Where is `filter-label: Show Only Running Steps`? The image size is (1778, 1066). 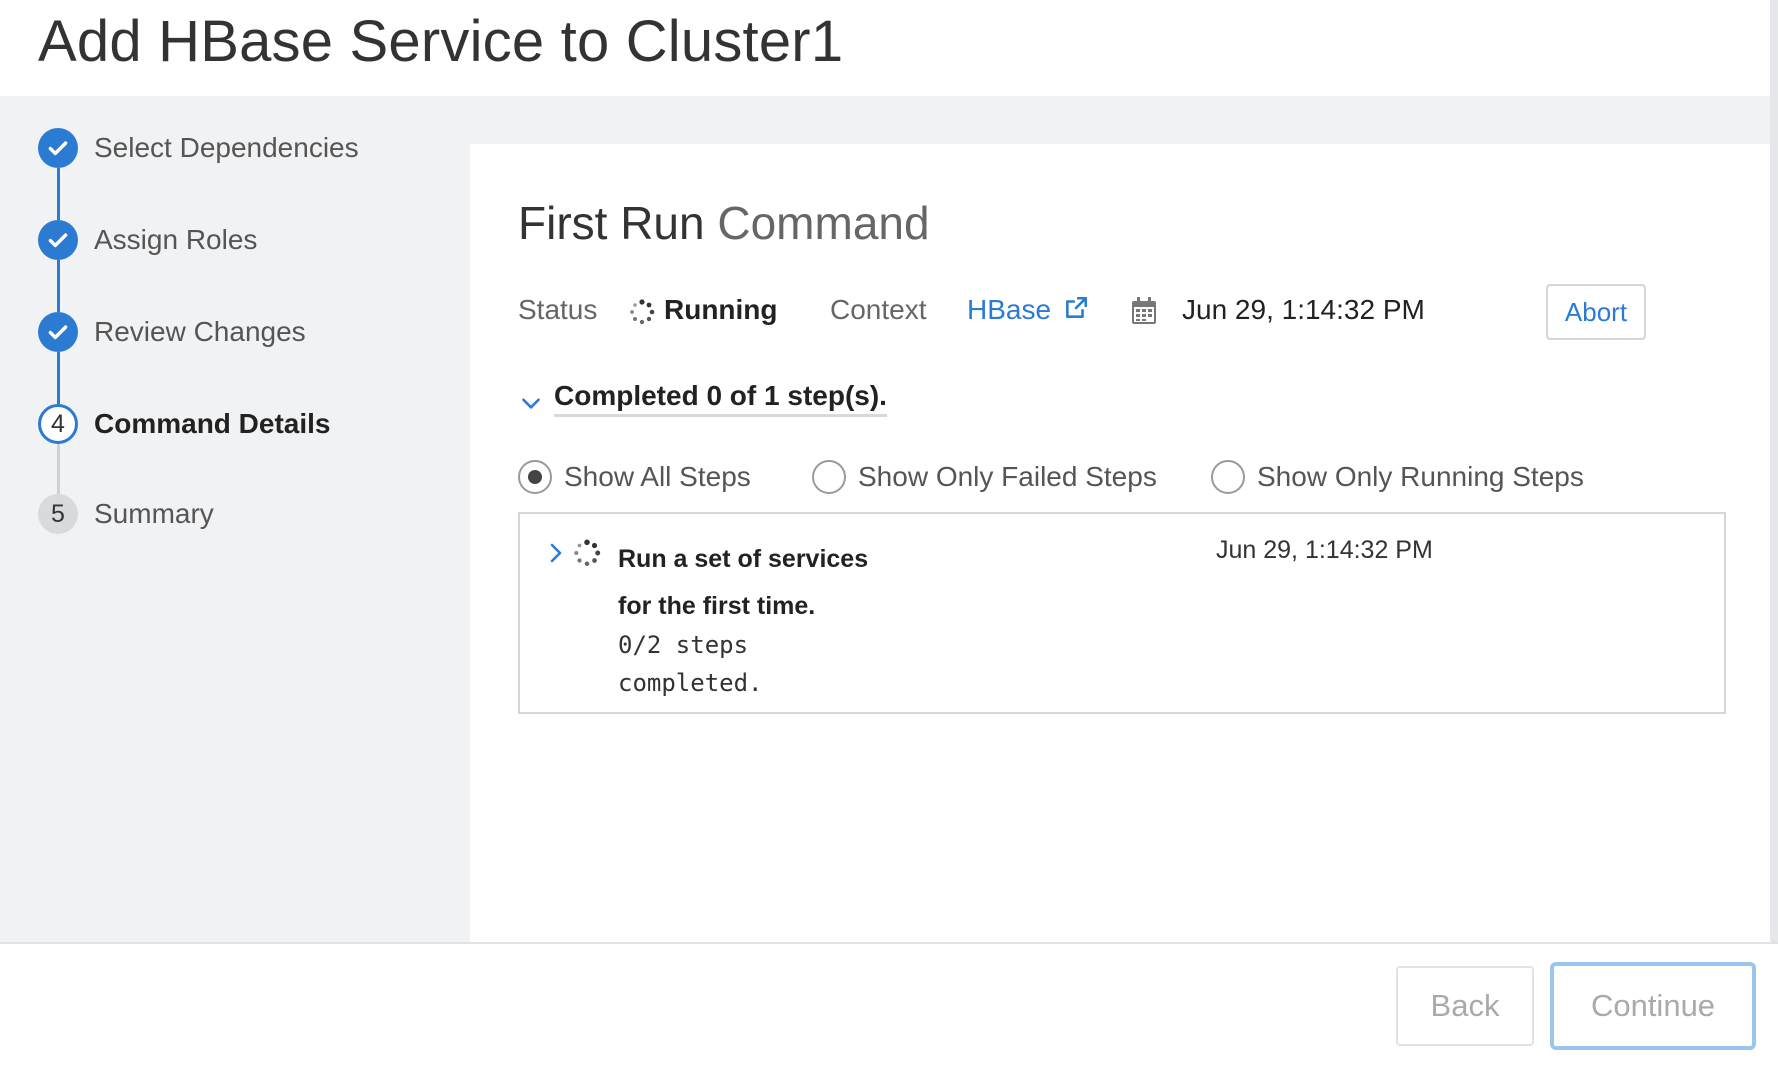
filter-label: Show Only Running Steps is located at coordinates (1420, 476).